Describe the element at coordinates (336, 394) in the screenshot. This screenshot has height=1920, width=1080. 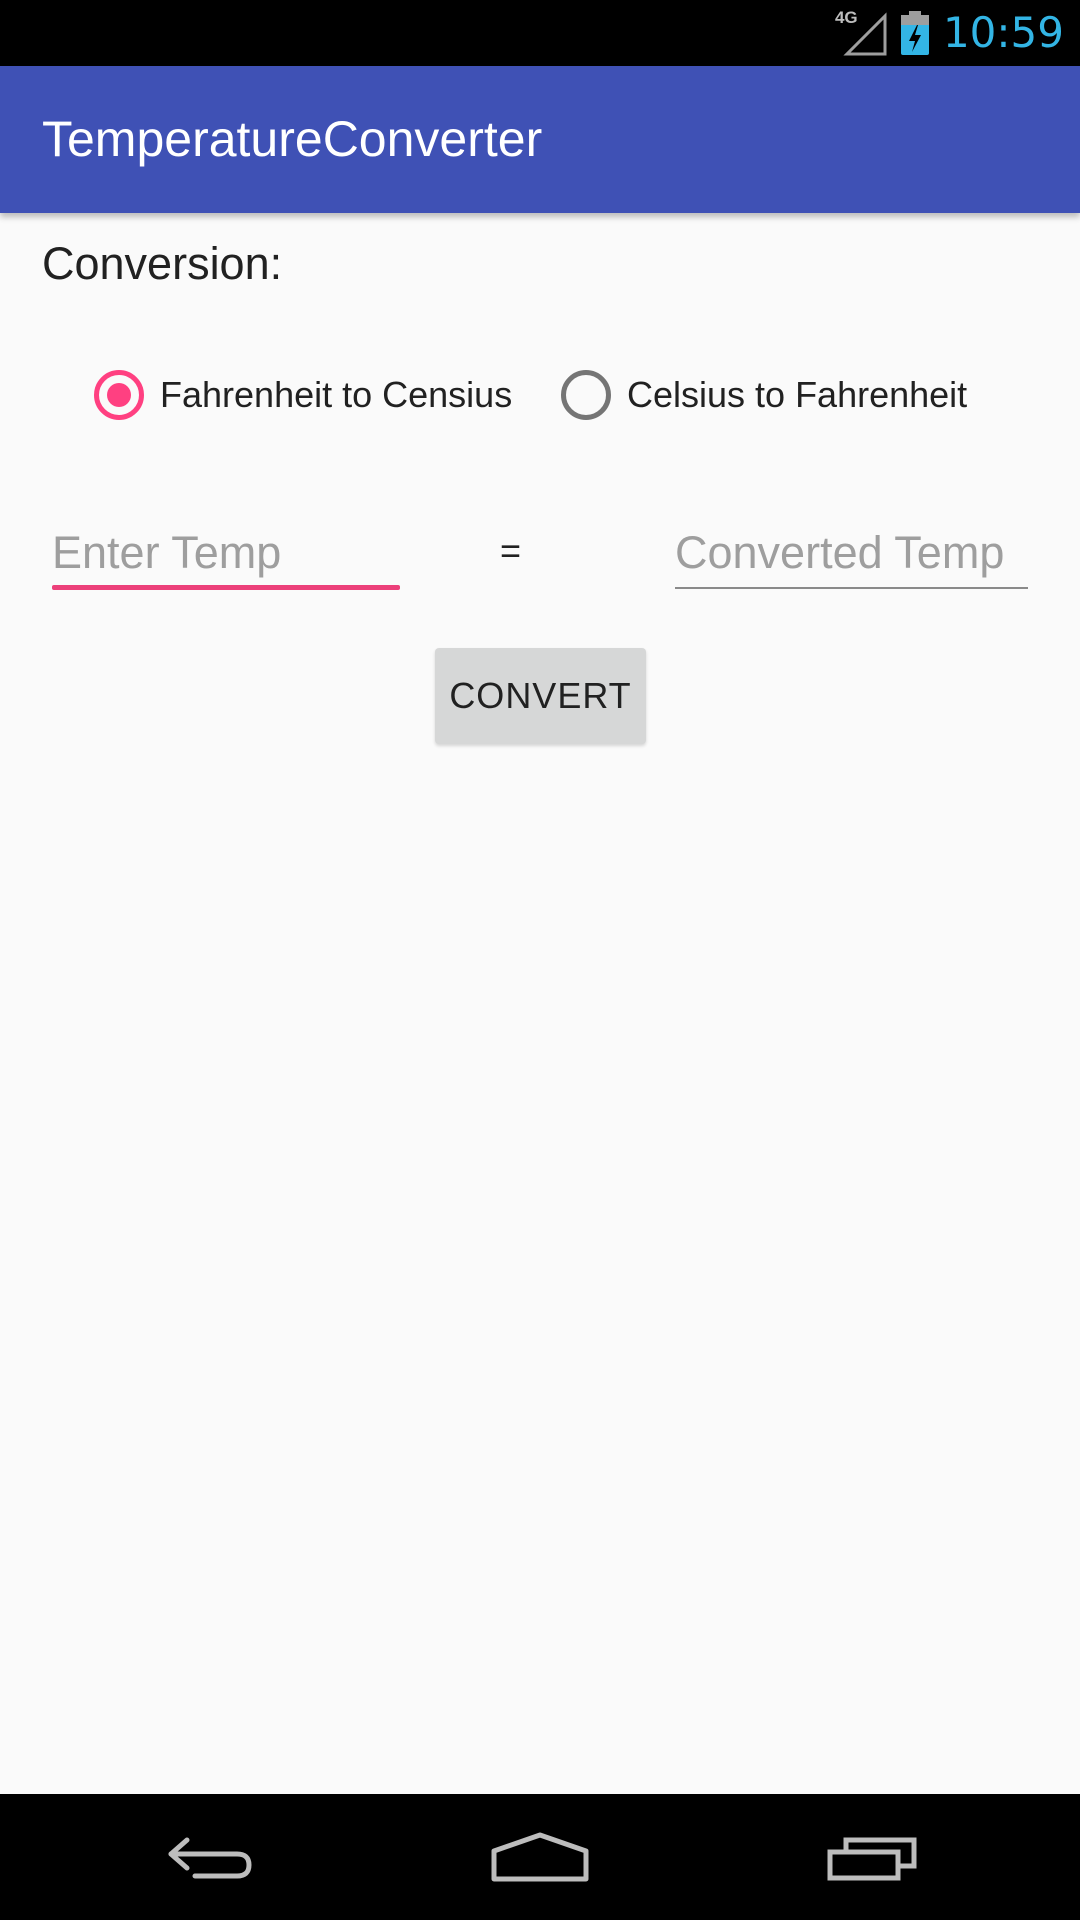
I see `radio-label: Fahrenheit to Censius` at that location.